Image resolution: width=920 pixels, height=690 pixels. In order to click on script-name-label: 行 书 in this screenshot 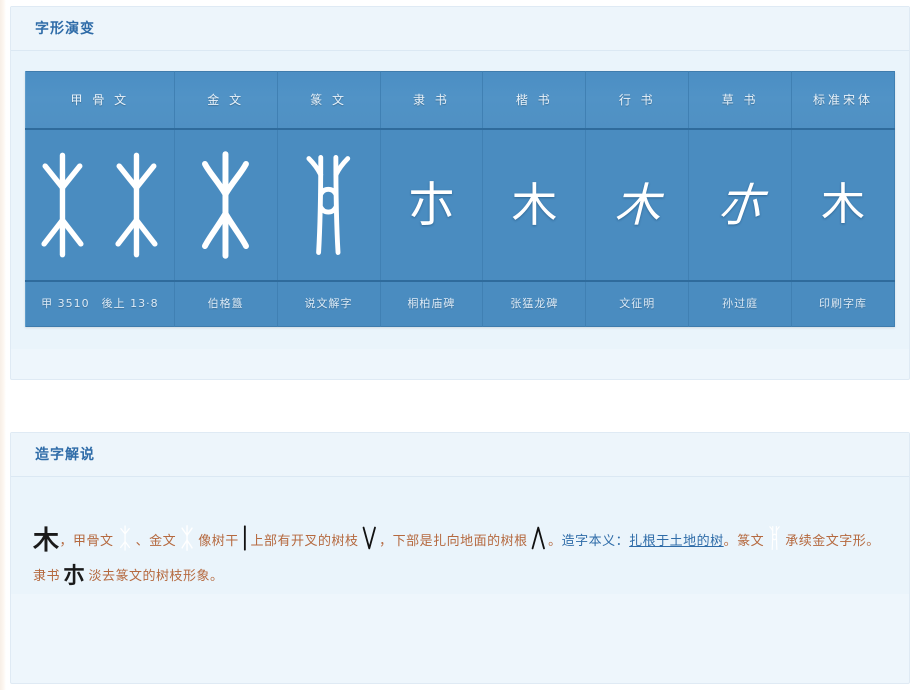, I will do `click(637, 100)`.